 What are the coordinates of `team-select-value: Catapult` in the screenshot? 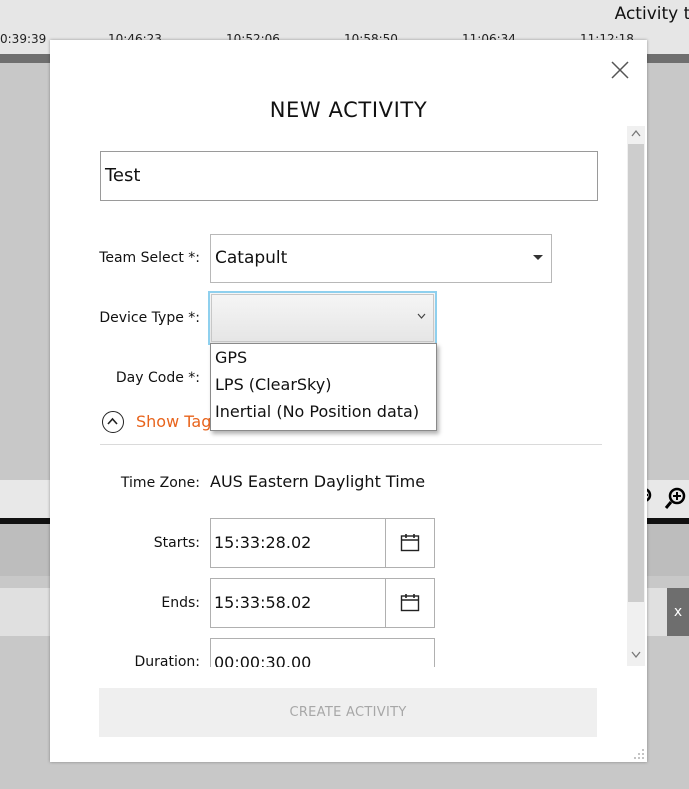 It's located at (251, 258).